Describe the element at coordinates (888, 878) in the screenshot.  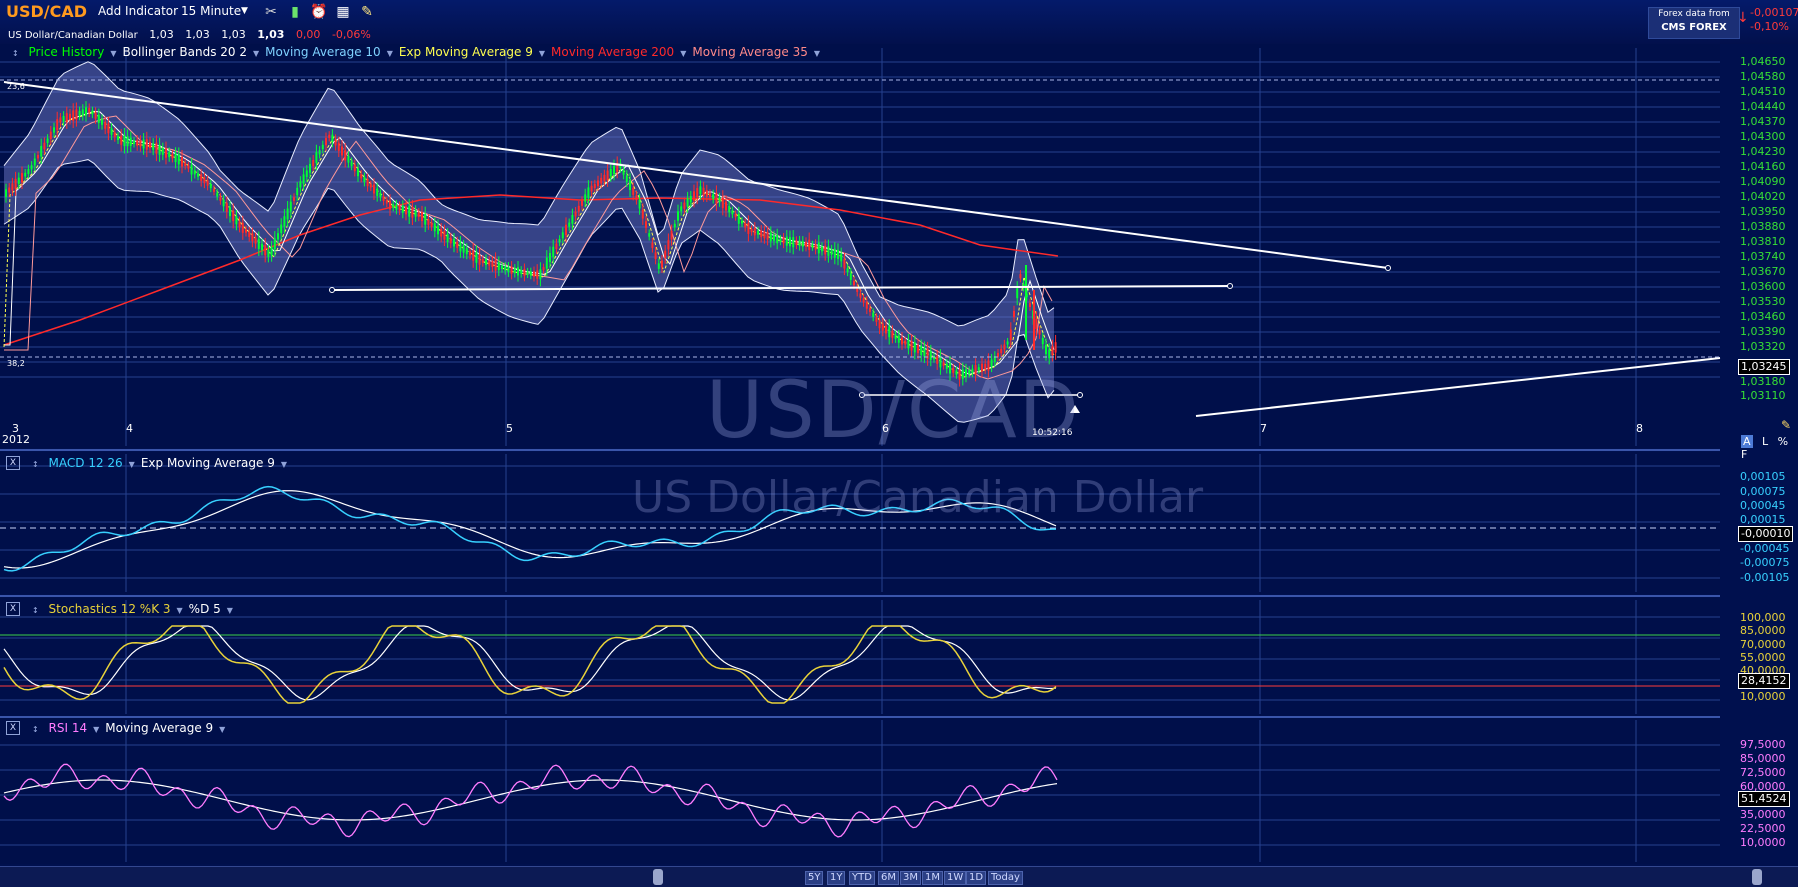
I see `period-button: 6M` at that location.